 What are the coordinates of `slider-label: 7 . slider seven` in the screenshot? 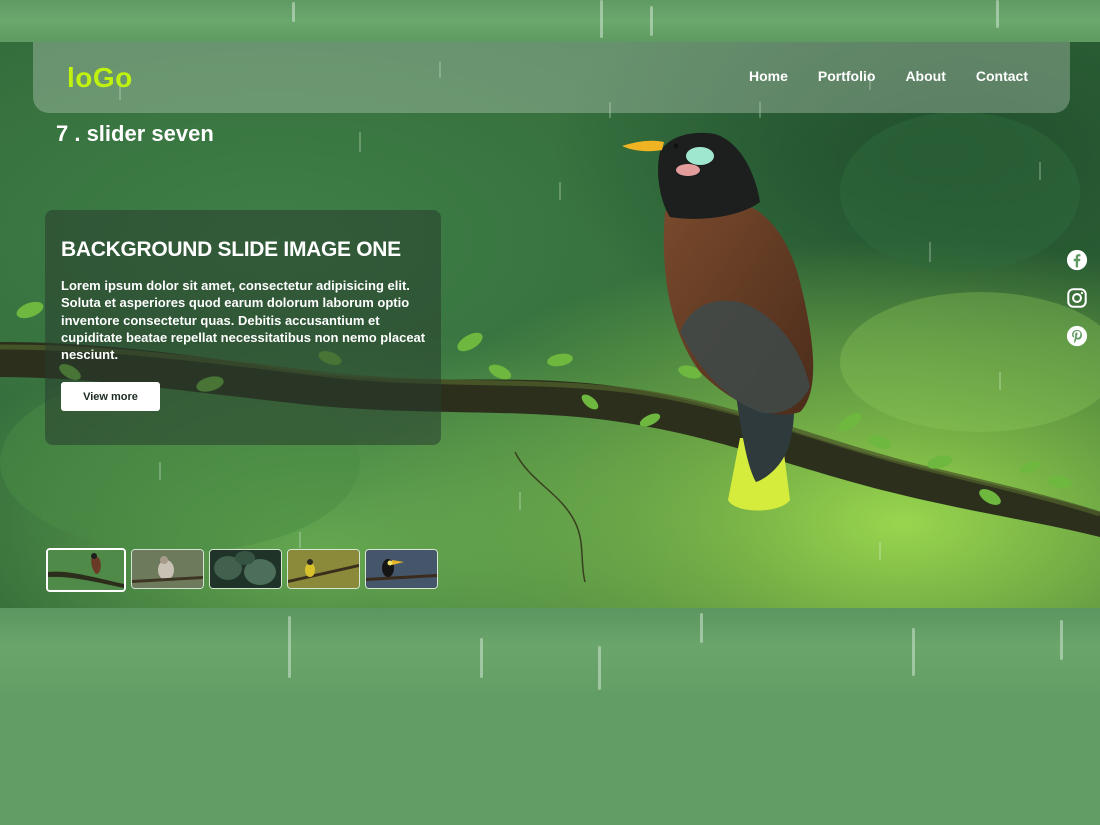 It's located at (135, 133).